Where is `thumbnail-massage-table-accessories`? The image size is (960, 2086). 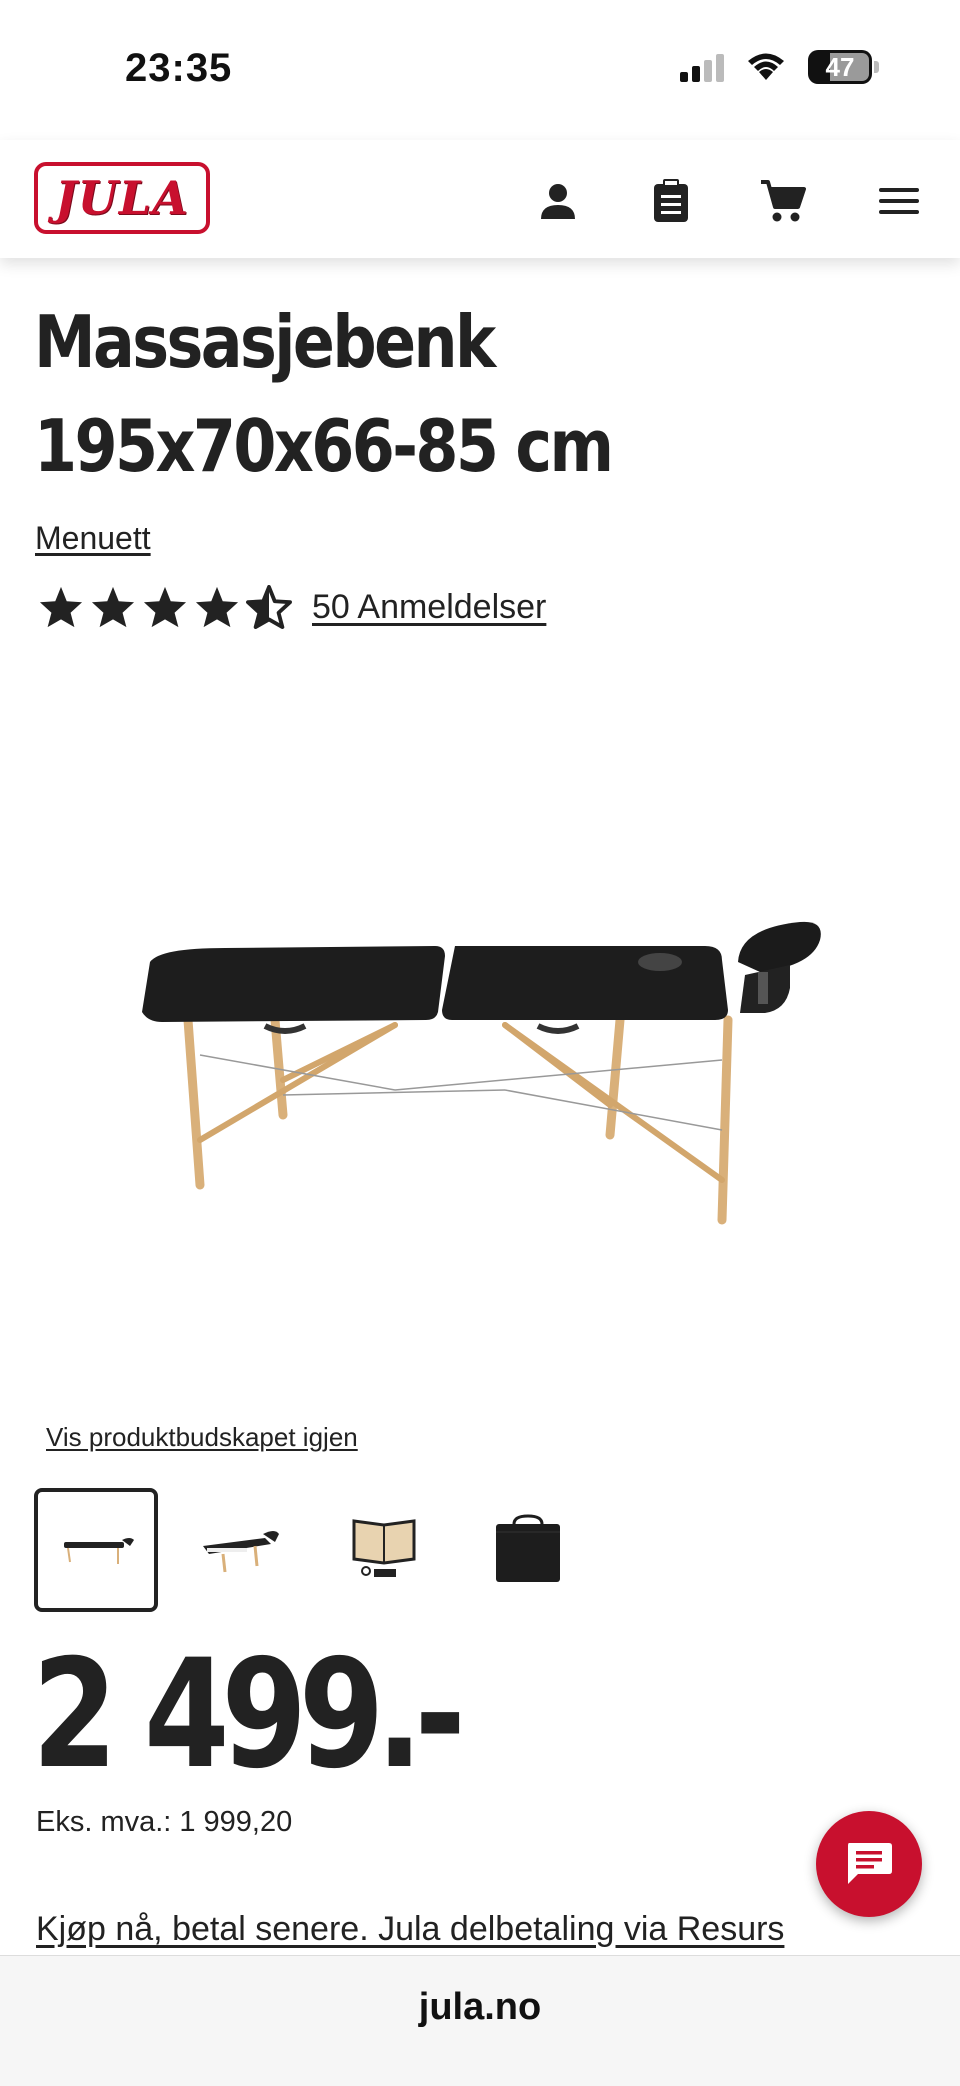 thumbnail-massage-table-accessories is located at coordinates (384, 1550).